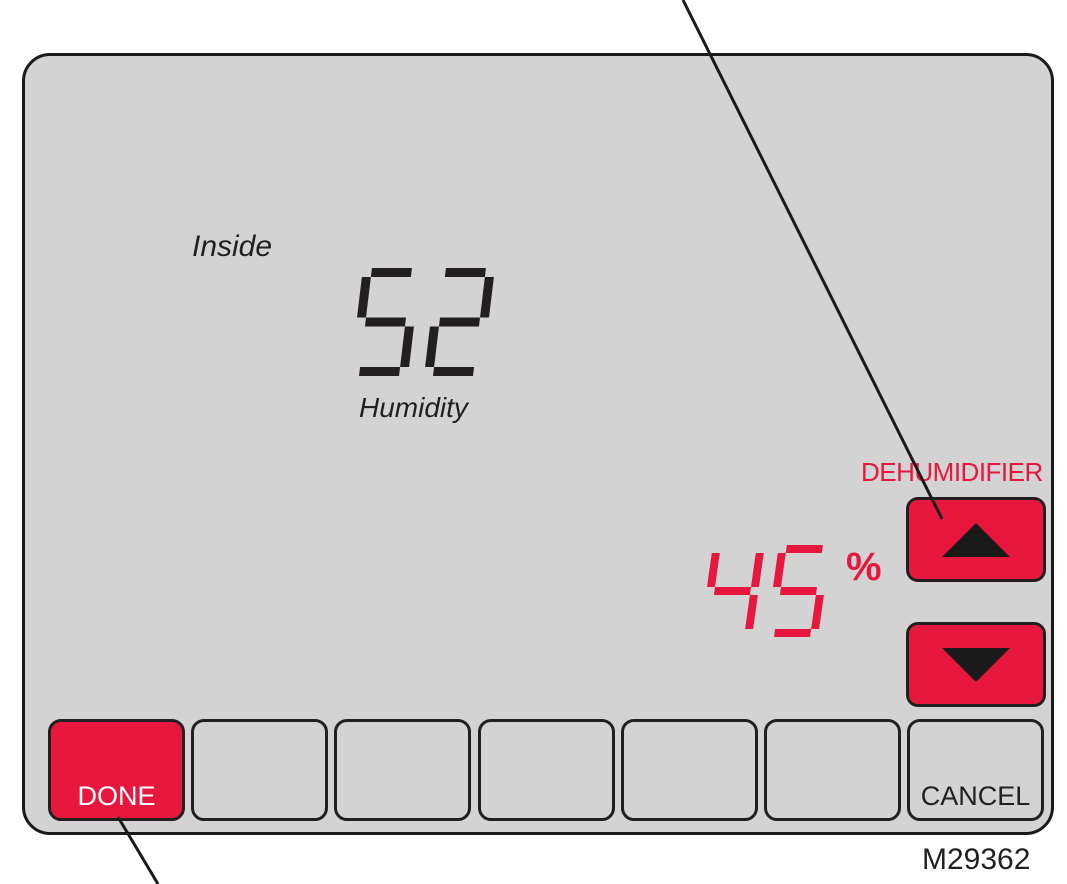 This screenshot has height=884, width=1067. What do you see at coordinates (138, 850) in the screenshot?
I see `callout-line-done-button` at bounding box center [138, 850].